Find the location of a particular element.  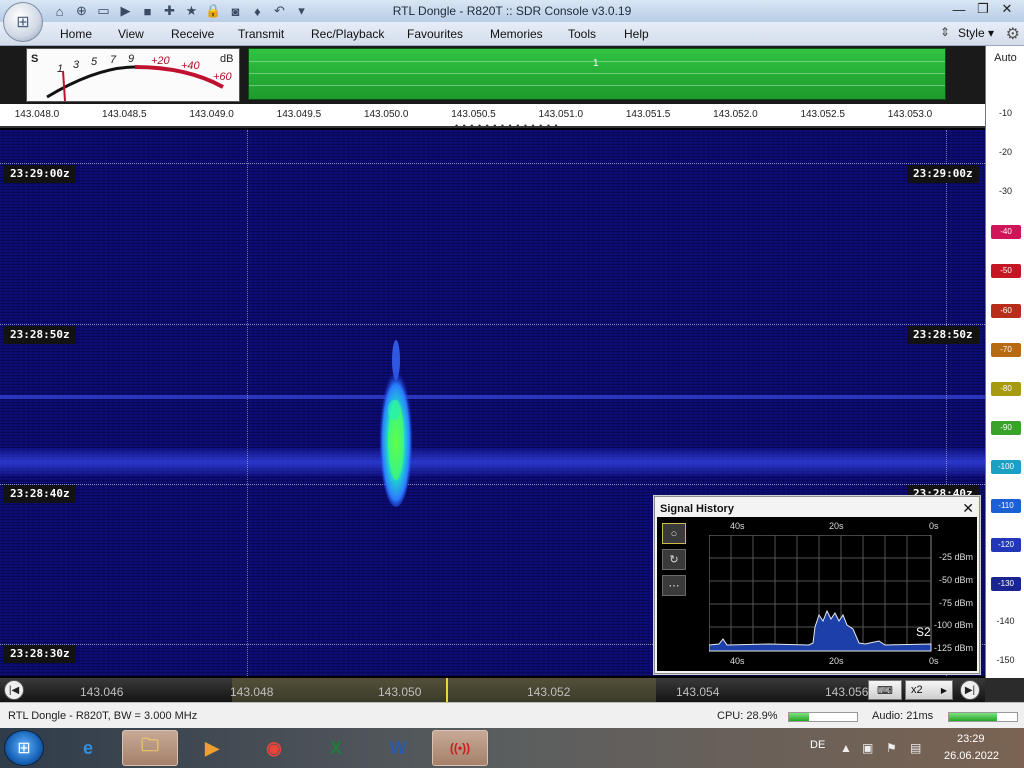

frequency-tick: 143.052.0 is located at coordinates (735, 114).